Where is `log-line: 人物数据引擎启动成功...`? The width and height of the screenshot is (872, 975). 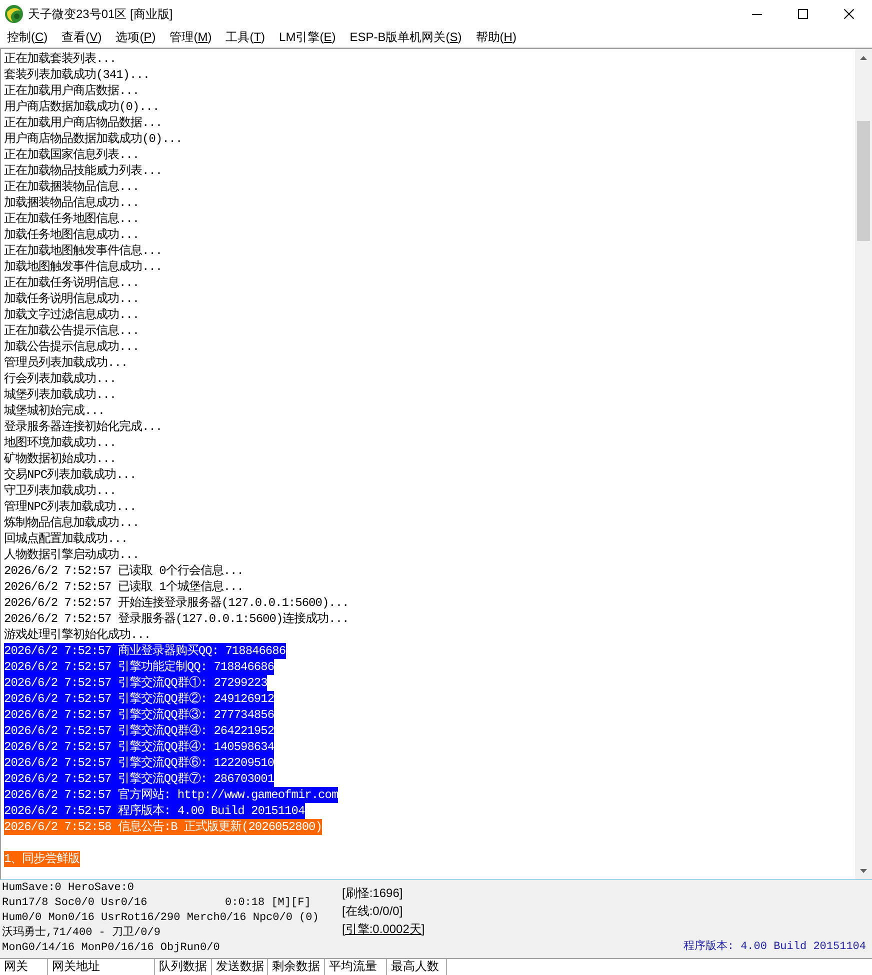
log-line: 人物数据引擎启动成功... is located at coordinates (72, 555).